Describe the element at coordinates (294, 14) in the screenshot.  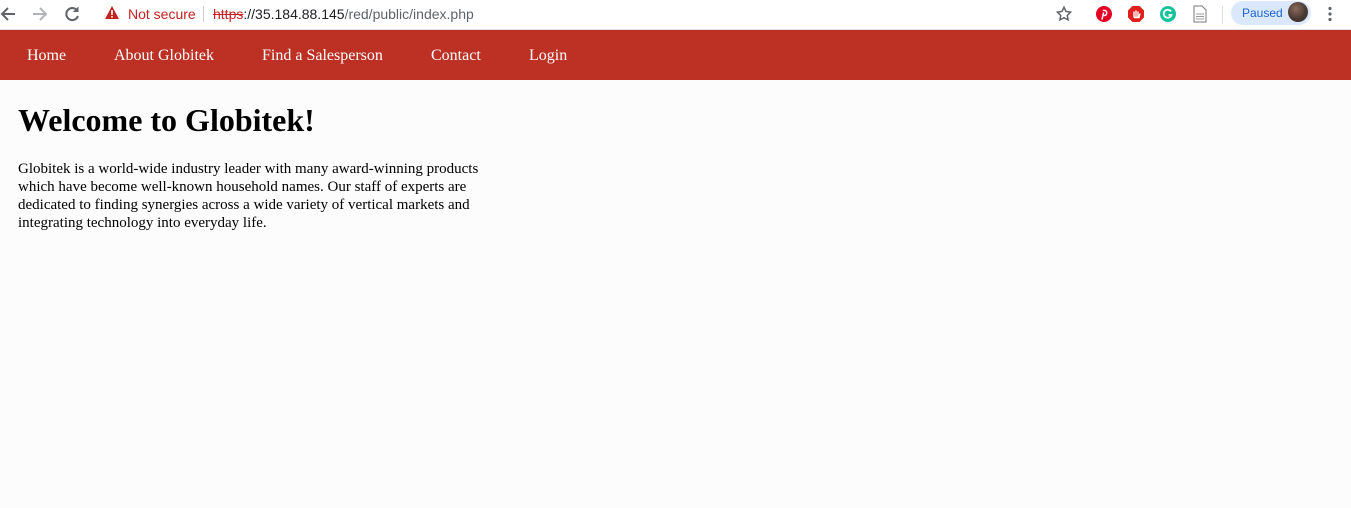
I see `url-host: ://35.184.88.145` at that location.